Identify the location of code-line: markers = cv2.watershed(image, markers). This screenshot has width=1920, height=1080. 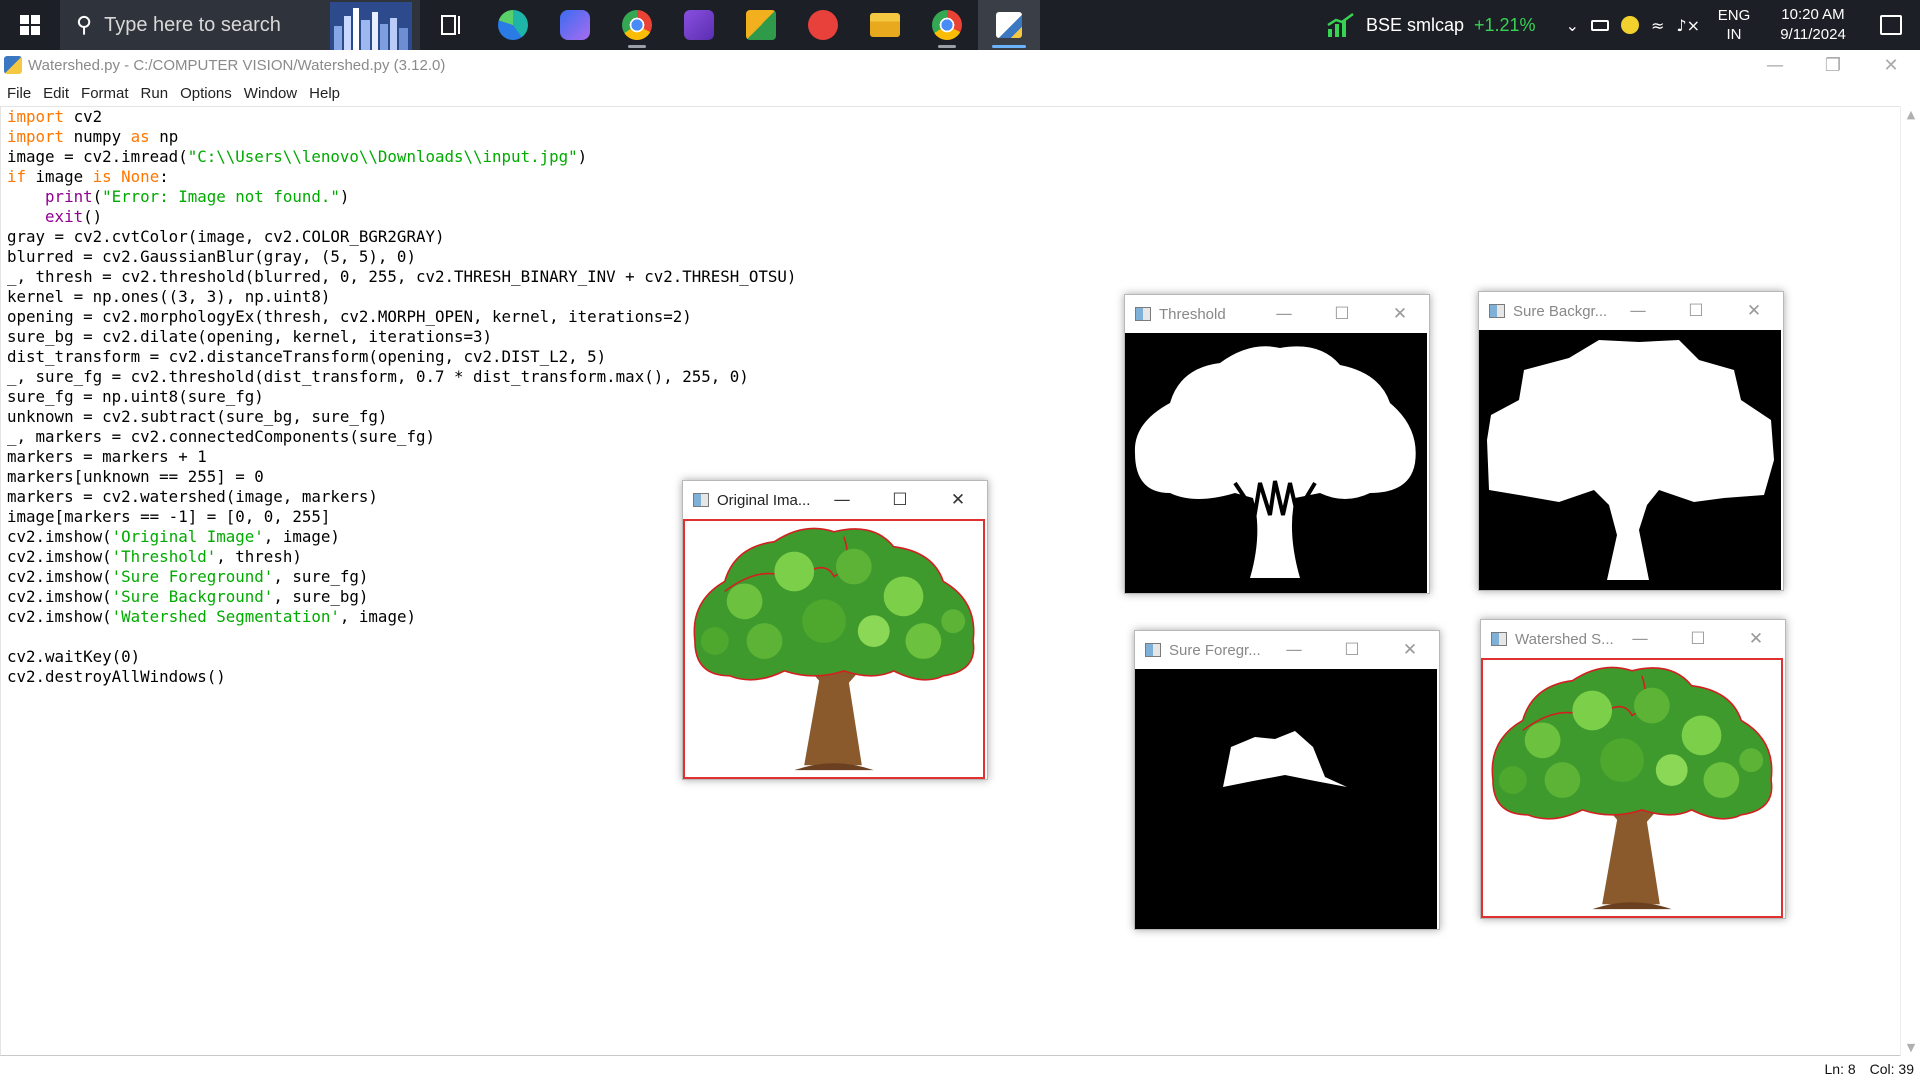
(401, 497).